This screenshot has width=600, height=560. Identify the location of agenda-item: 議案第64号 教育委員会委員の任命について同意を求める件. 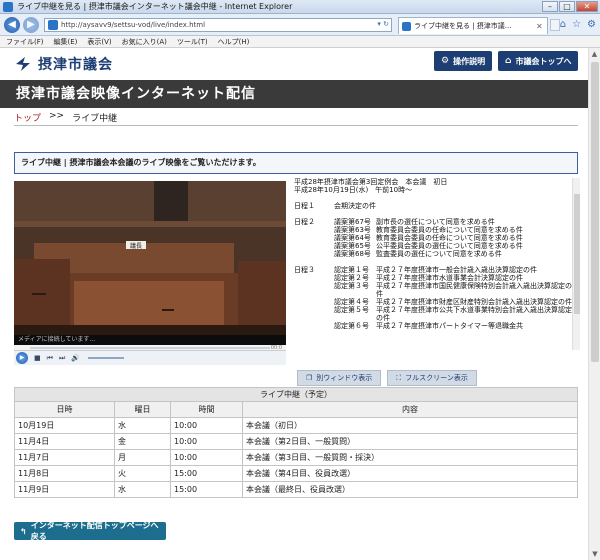
(453, 238).